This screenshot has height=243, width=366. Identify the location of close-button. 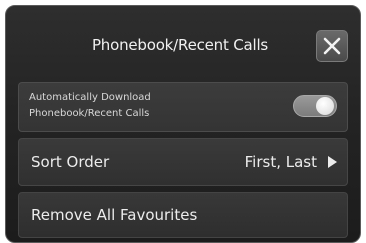
(332, 46).